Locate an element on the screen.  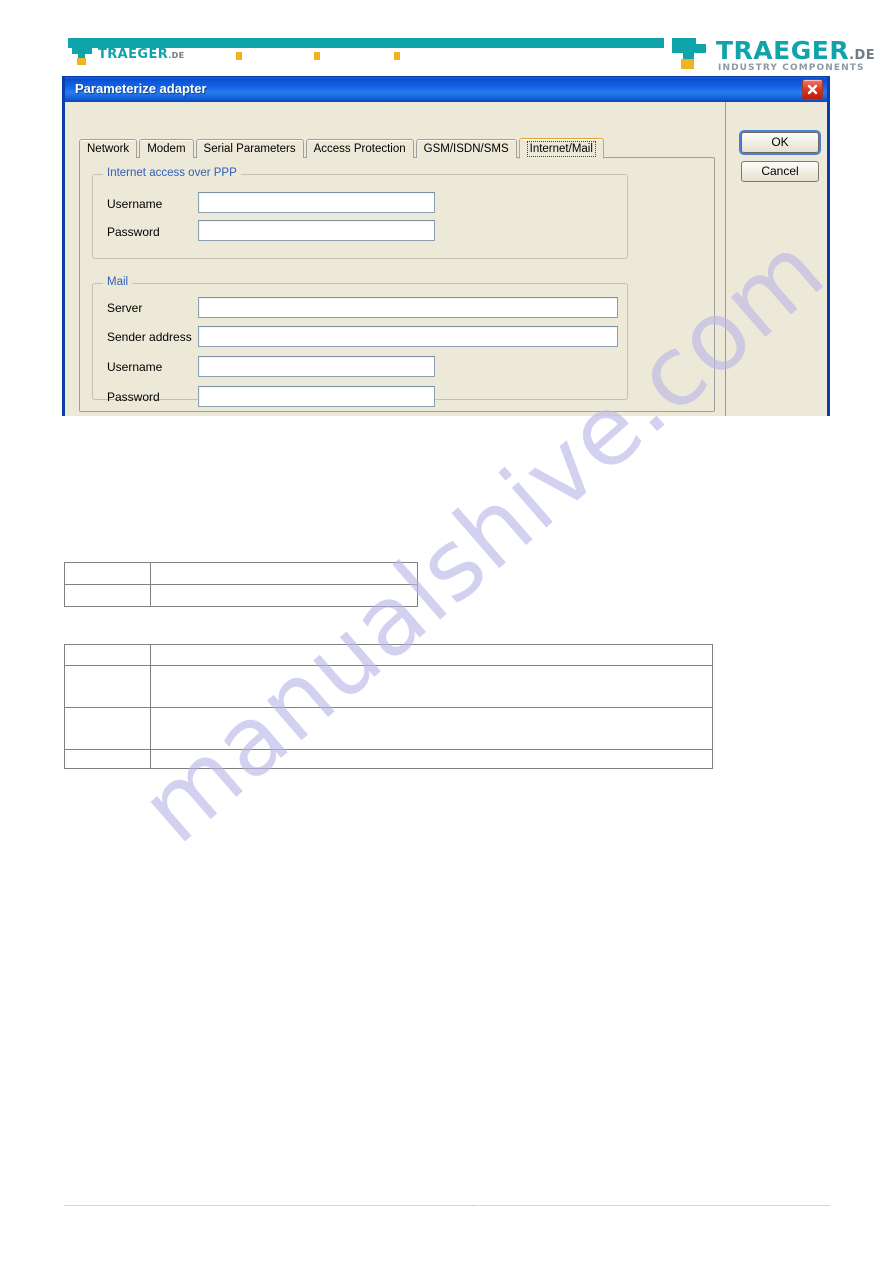
cancel-button: Cancel is located at coordinates (780, 171).